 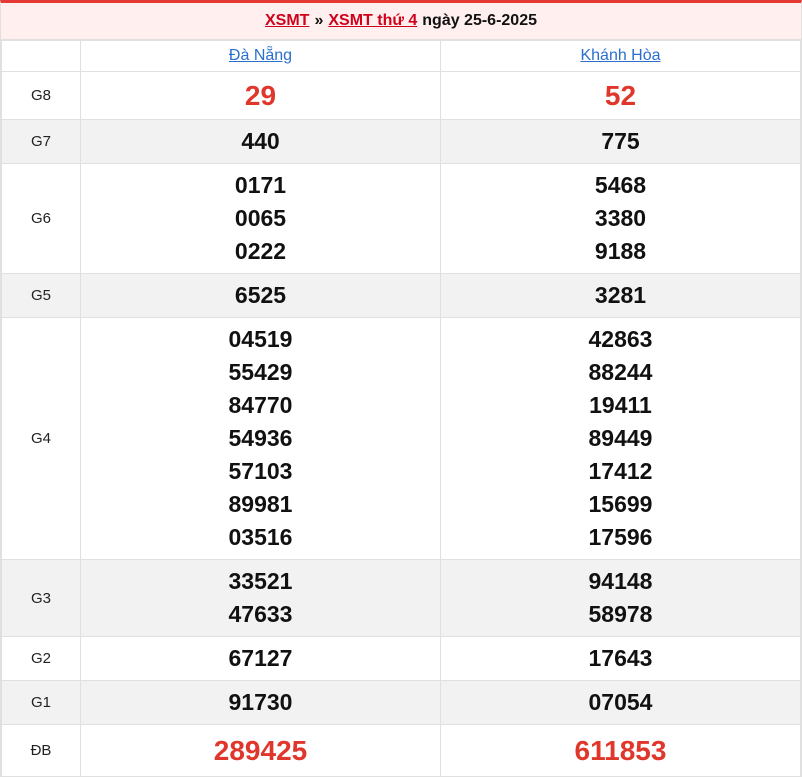 What do you see at coordinates (260, 614) in the screenshot?
I see `result-number: 47633` at bounding box center [260, 614].